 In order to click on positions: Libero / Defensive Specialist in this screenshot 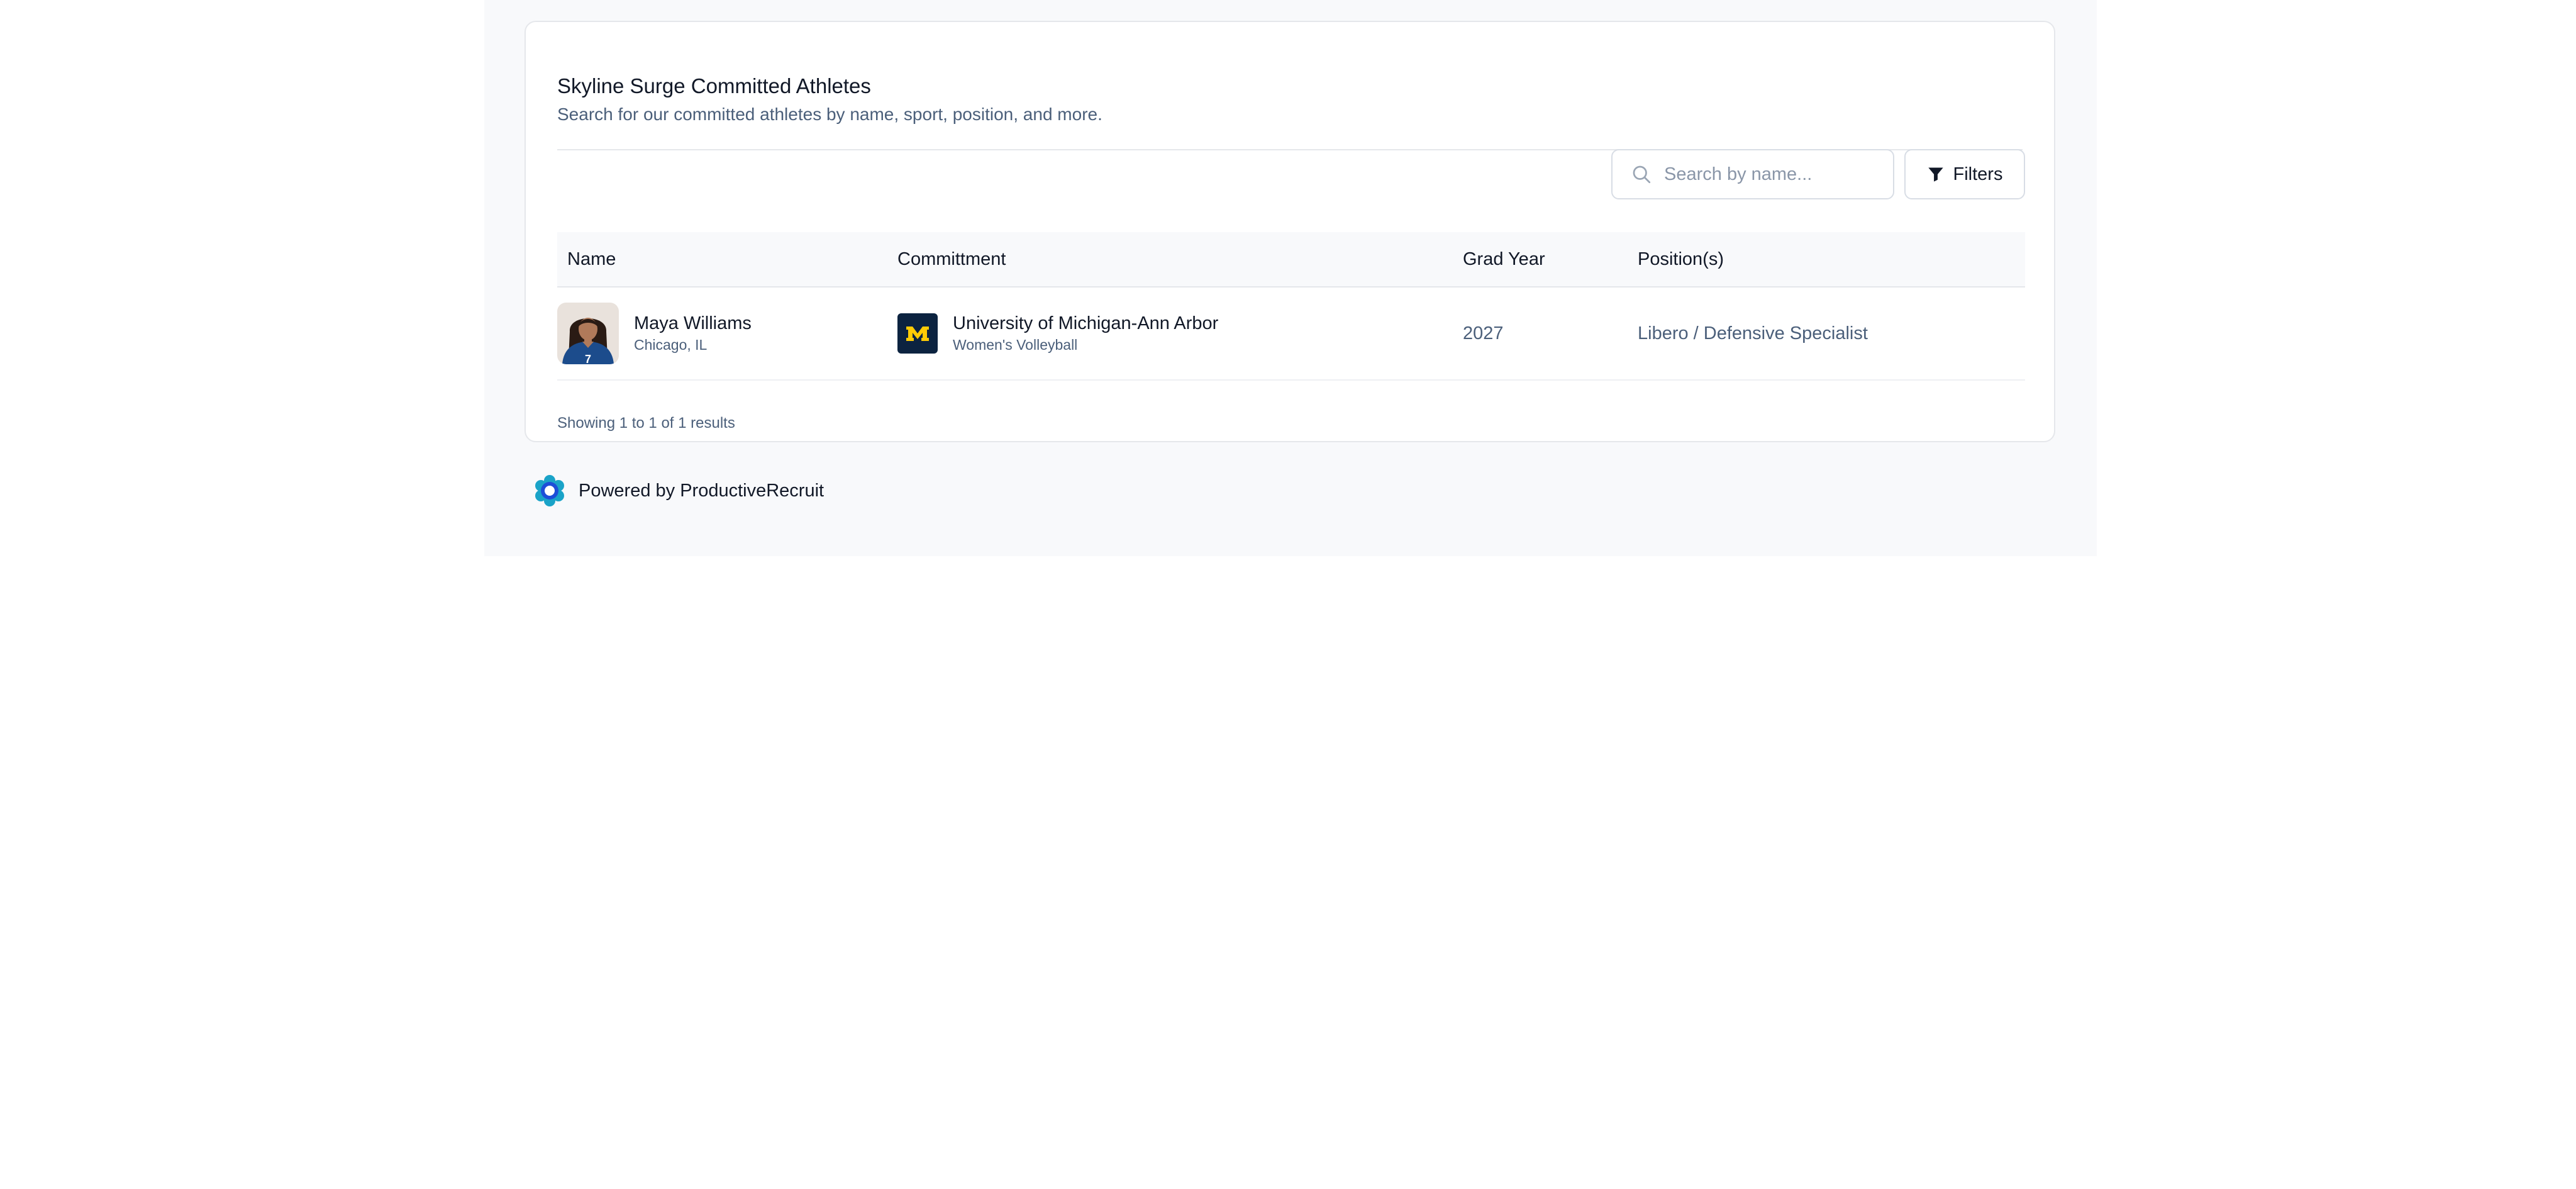, I will do `click(1753, 333)`.